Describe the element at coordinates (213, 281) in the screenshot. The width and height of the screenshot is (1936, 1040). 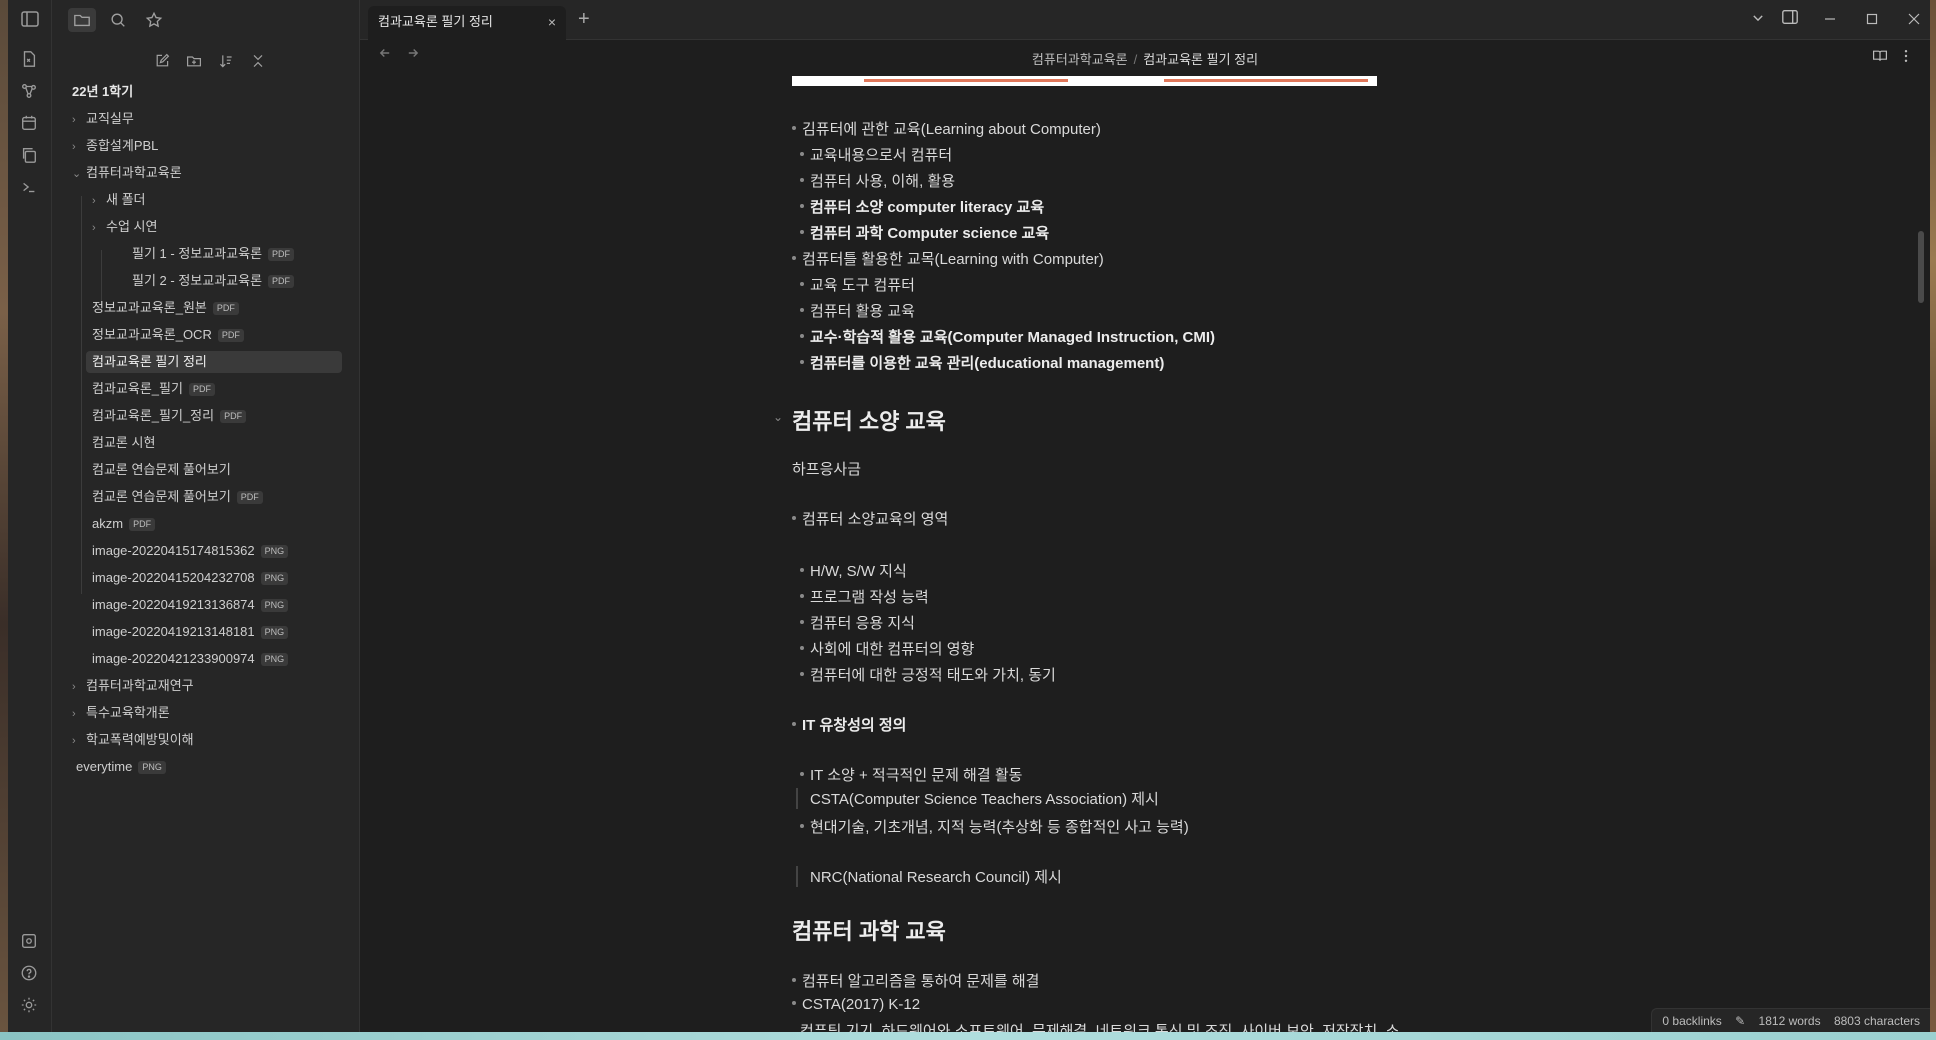
I see `tree-file: 필기 2 - 정보교과교육론 PDF` at that location.